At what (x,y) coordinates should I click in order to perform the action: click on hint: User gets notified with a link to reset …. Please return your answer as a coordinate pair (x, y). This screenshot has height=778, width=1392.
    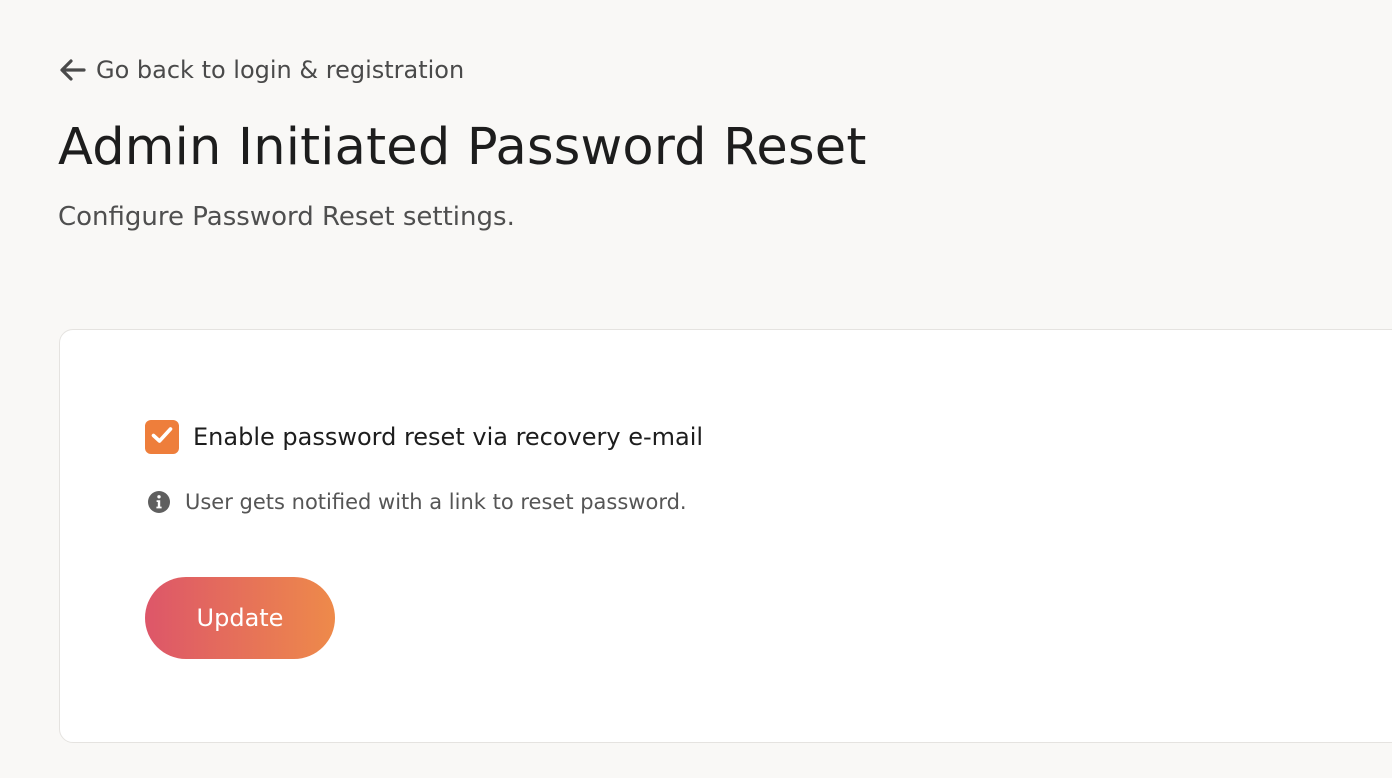
    Looking at the image, I should click on (417, 502).